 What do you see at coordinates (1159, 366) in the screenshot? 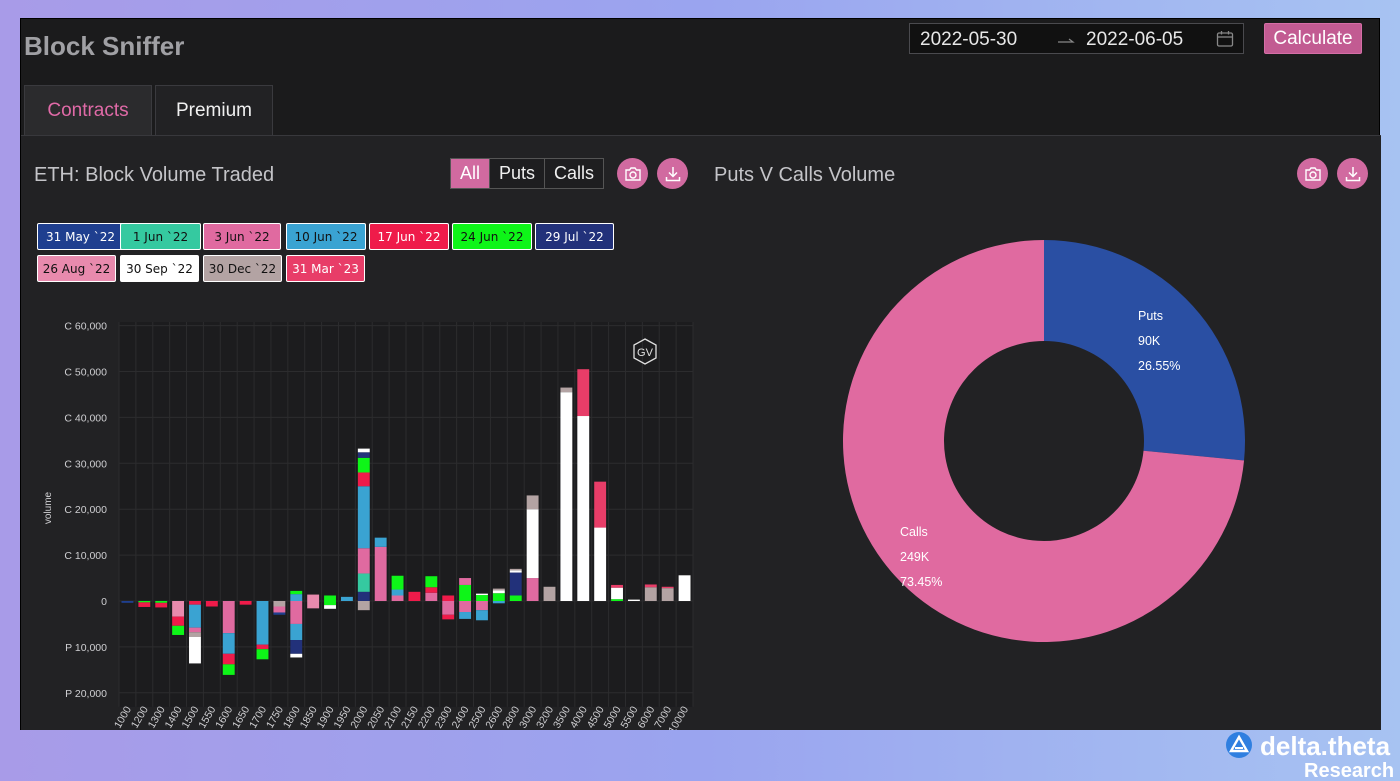
I see `donut-label: 26.55%` at bounding box center [1159, 366].